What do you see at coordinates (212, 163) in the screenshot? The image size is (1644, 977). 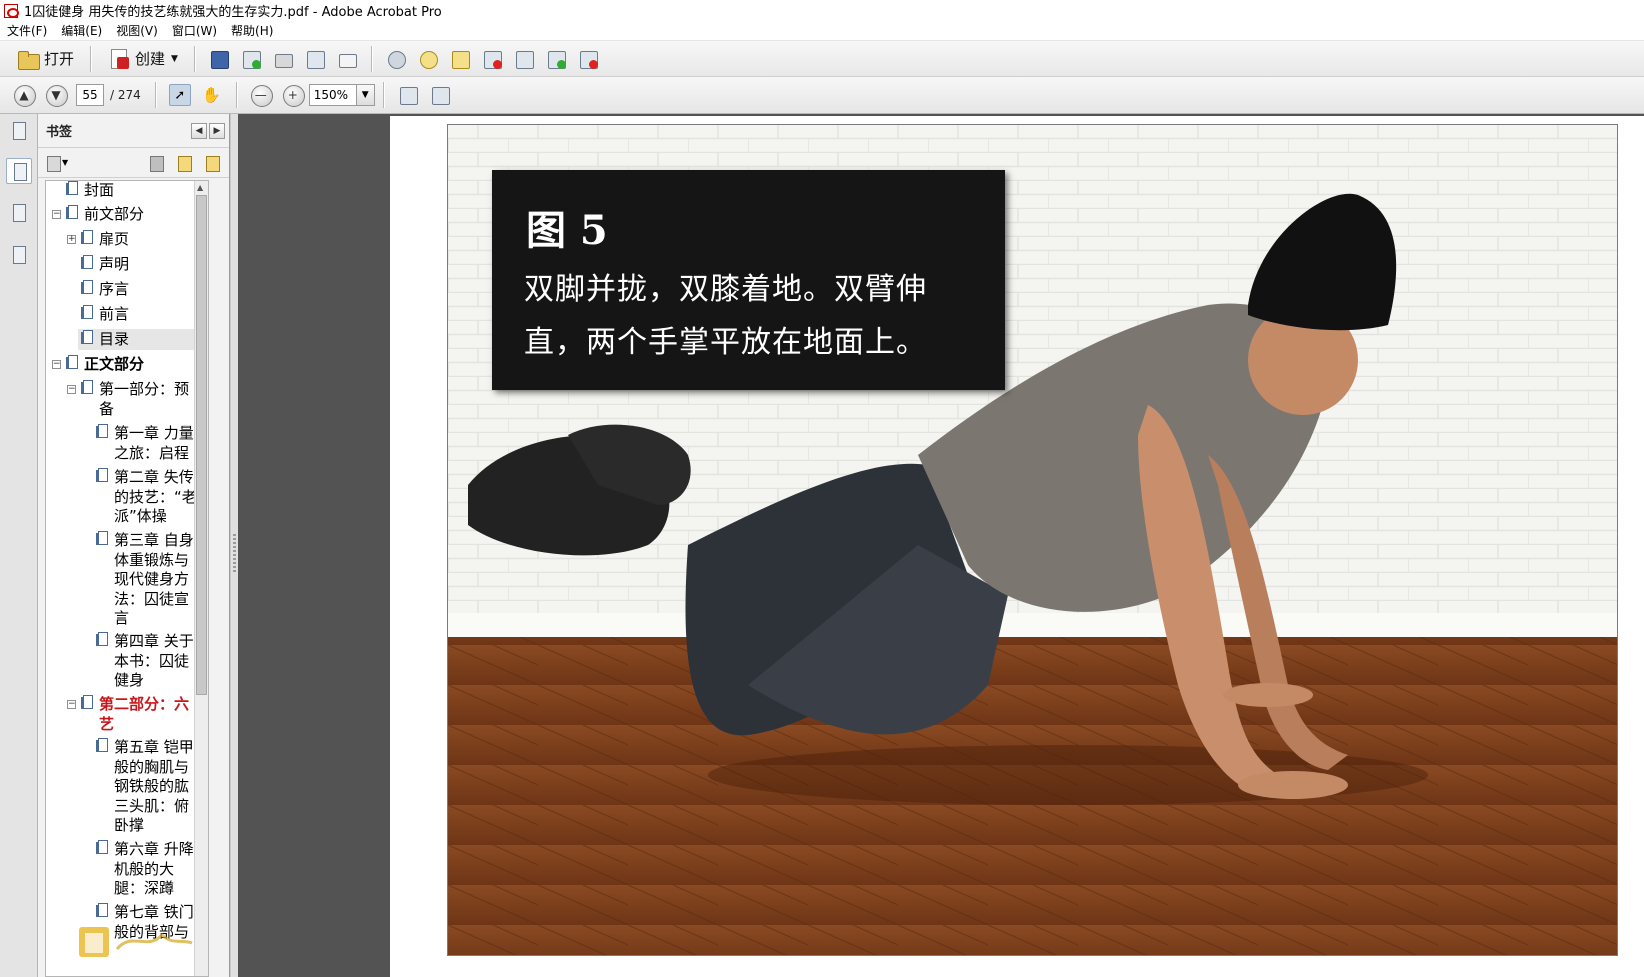 I see `expand-bookmark-icon` at bounding box center [212, 163].